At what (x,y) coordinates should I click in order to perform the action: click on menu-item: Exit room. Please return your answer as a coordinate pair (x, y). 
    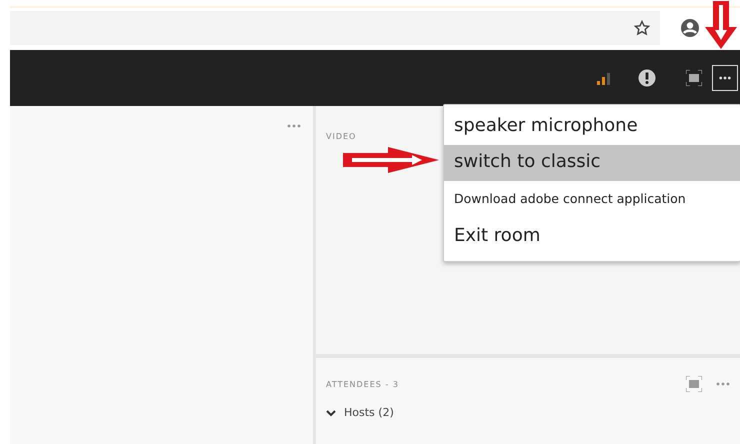
    Looking at the image, I should click on (592, 237).